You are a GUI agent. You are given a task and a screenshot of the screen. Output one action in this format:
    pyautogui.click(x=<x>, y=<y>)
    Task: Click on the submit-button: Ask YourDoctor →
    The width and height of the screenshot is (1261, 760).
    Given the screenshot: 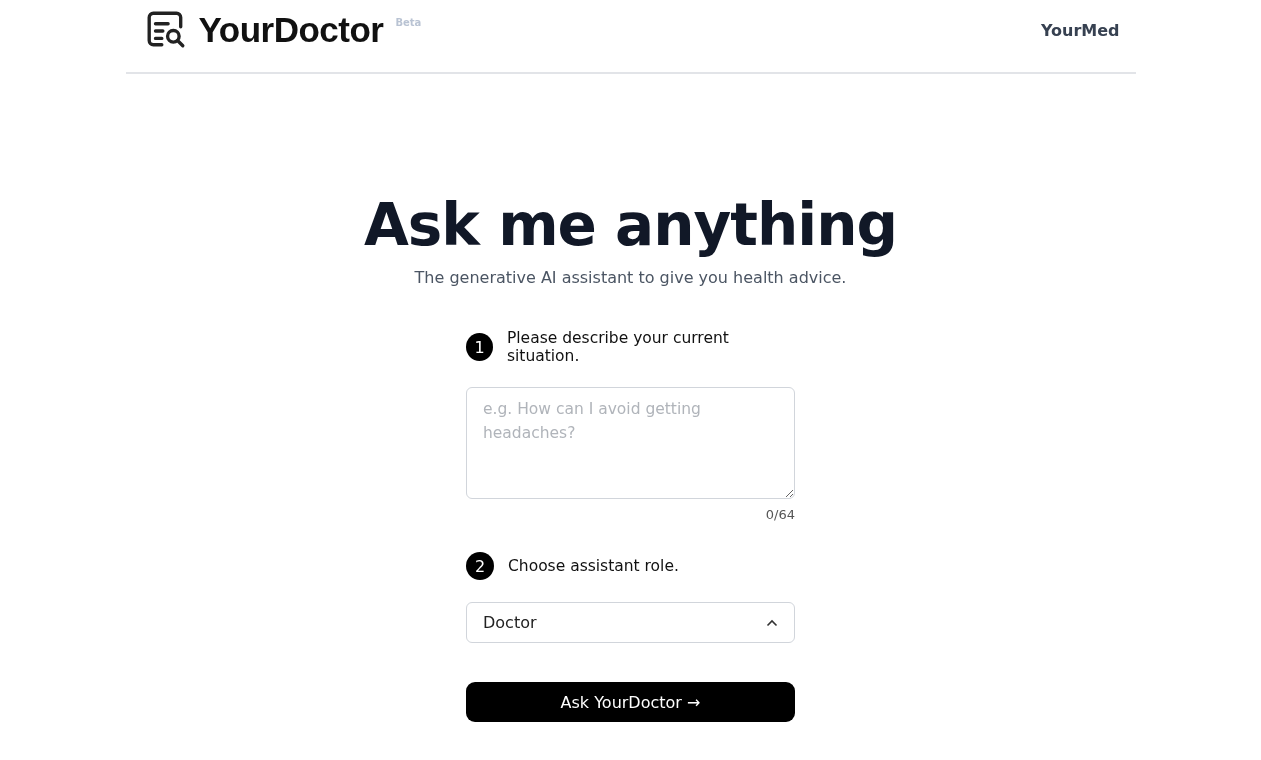 What is the action you would take?
    pyautogui.click(x=630, y=702)
    